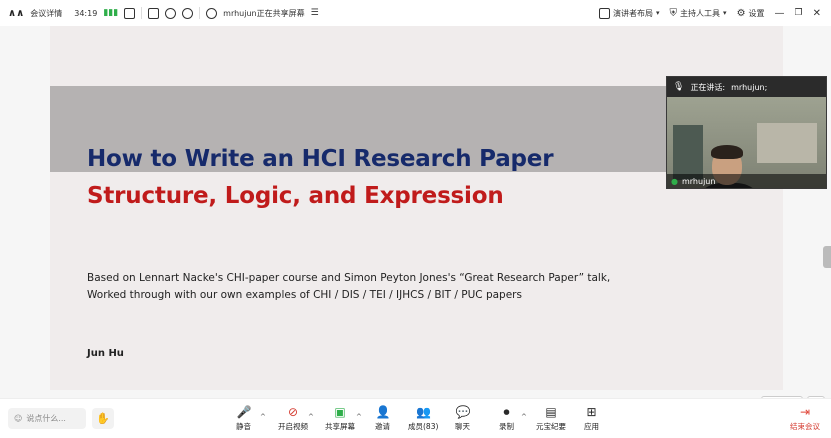 The image size is (831, 438). Describe the element at coordinates (805, 412) in the screenshot. I see `exit-icon: ⇥` at that location.